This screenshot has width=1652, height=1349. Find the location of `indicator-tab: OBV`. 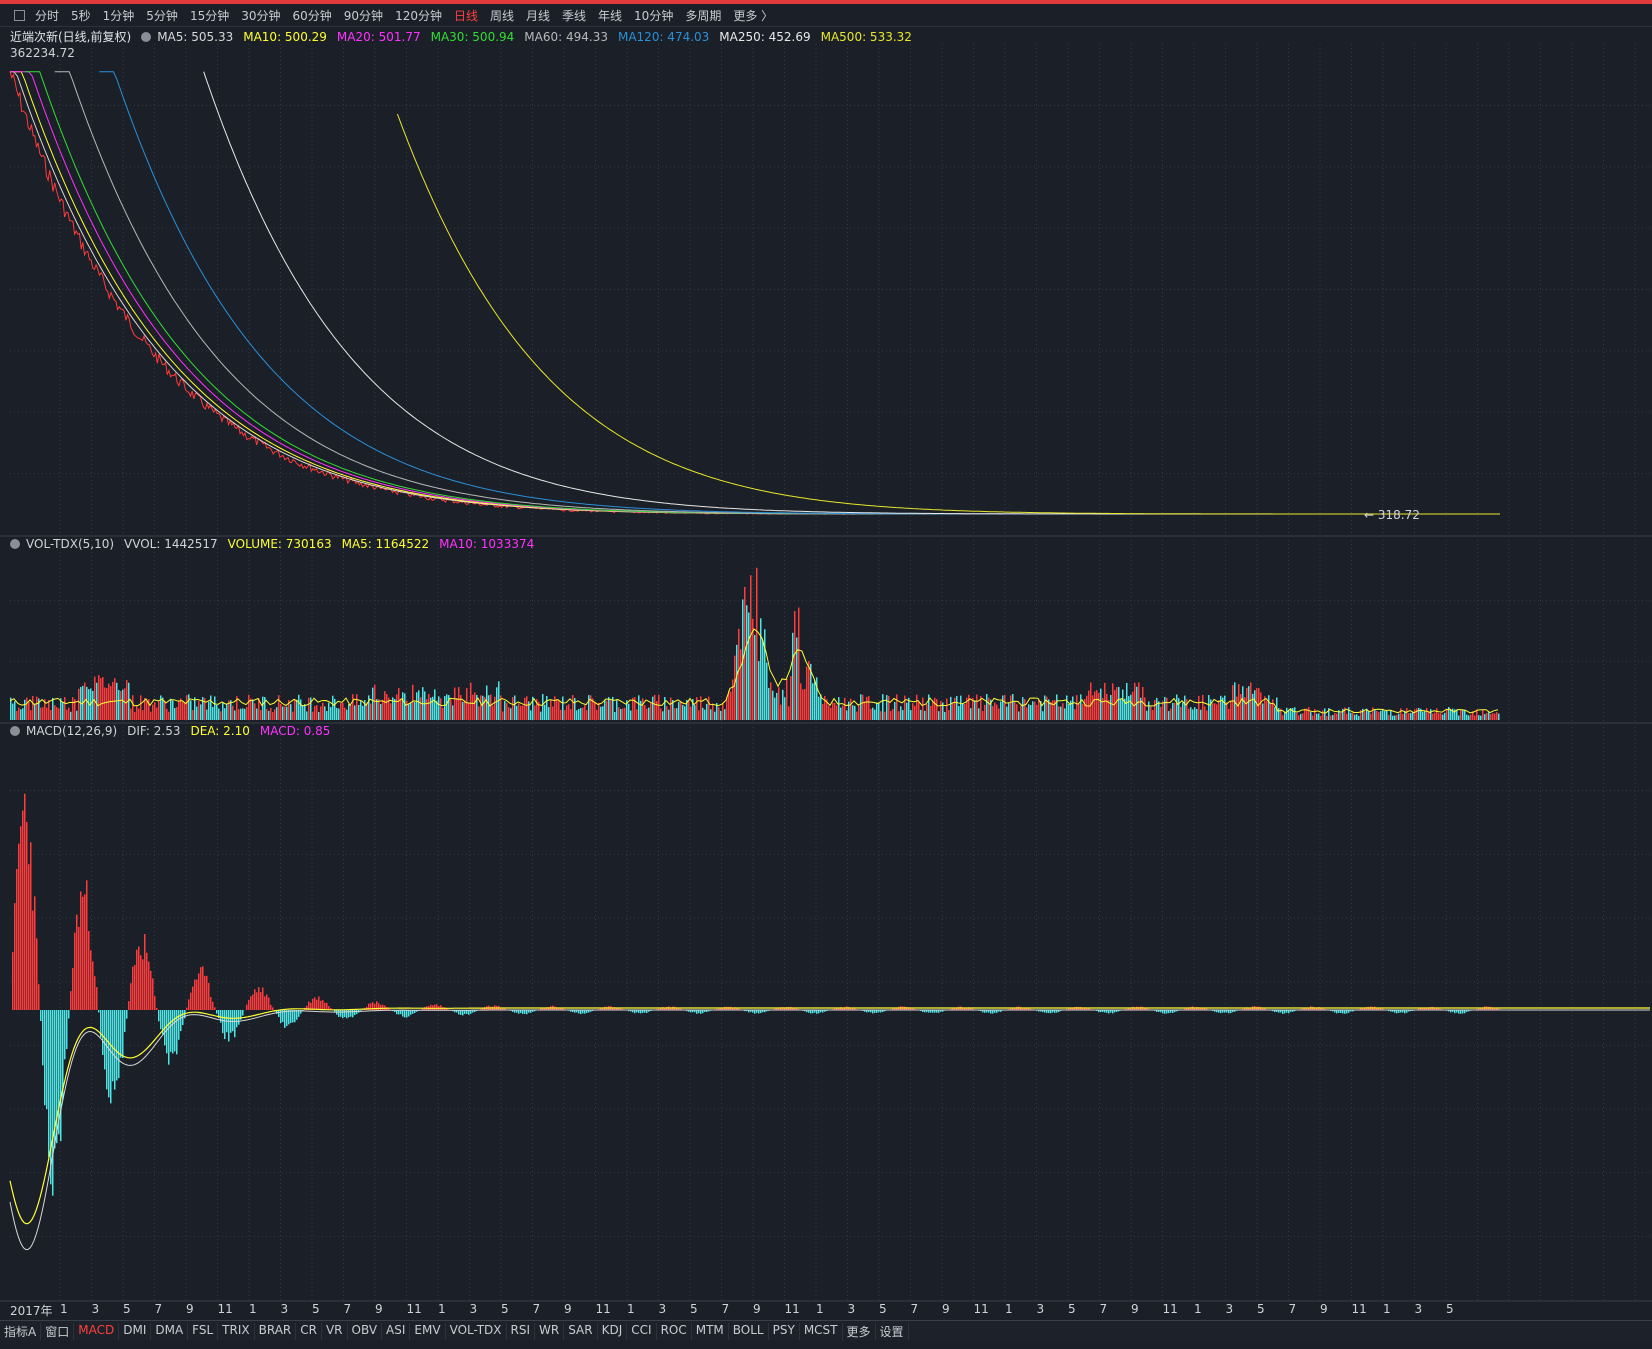

indicator-tab: OBV is located at coordinates (365, 1331).